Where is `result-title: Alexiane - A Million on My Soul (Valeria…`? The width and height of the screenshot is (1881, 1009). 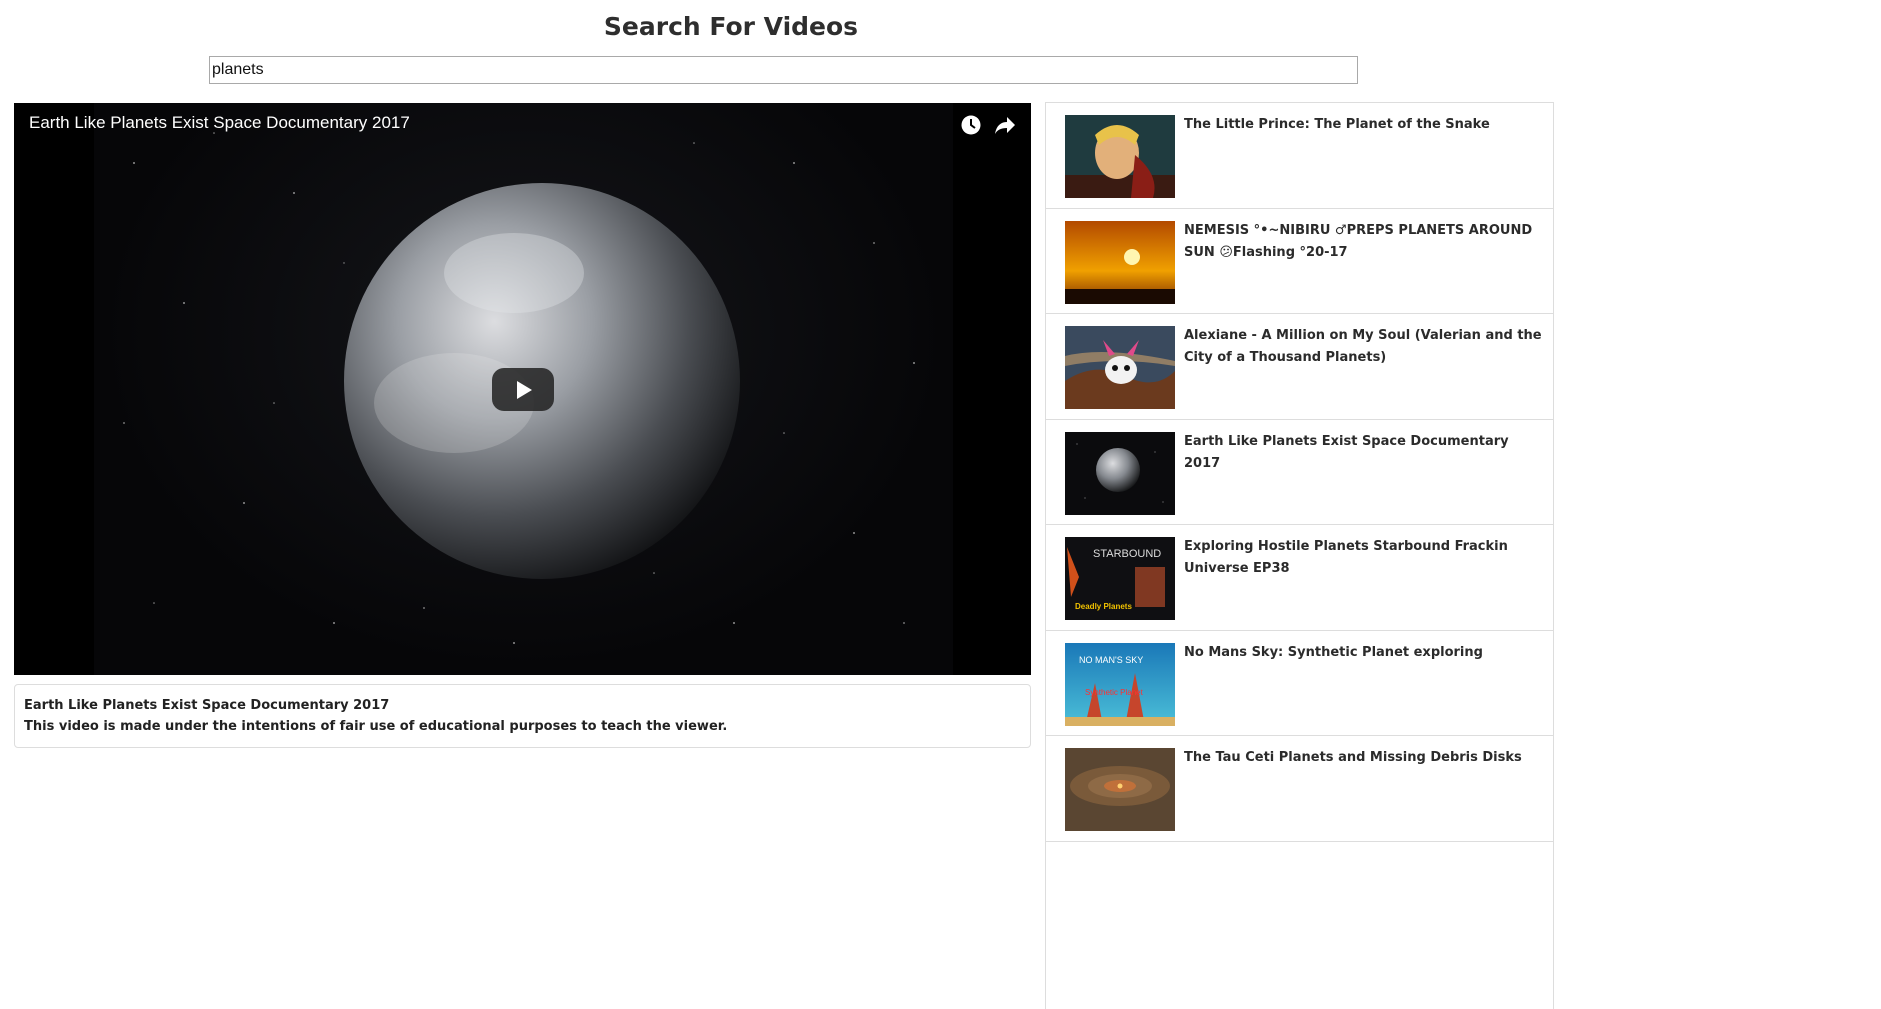
result-title: Alexiane - A Million on My Soul (Valeria… is located at coordinates (1363, 347).